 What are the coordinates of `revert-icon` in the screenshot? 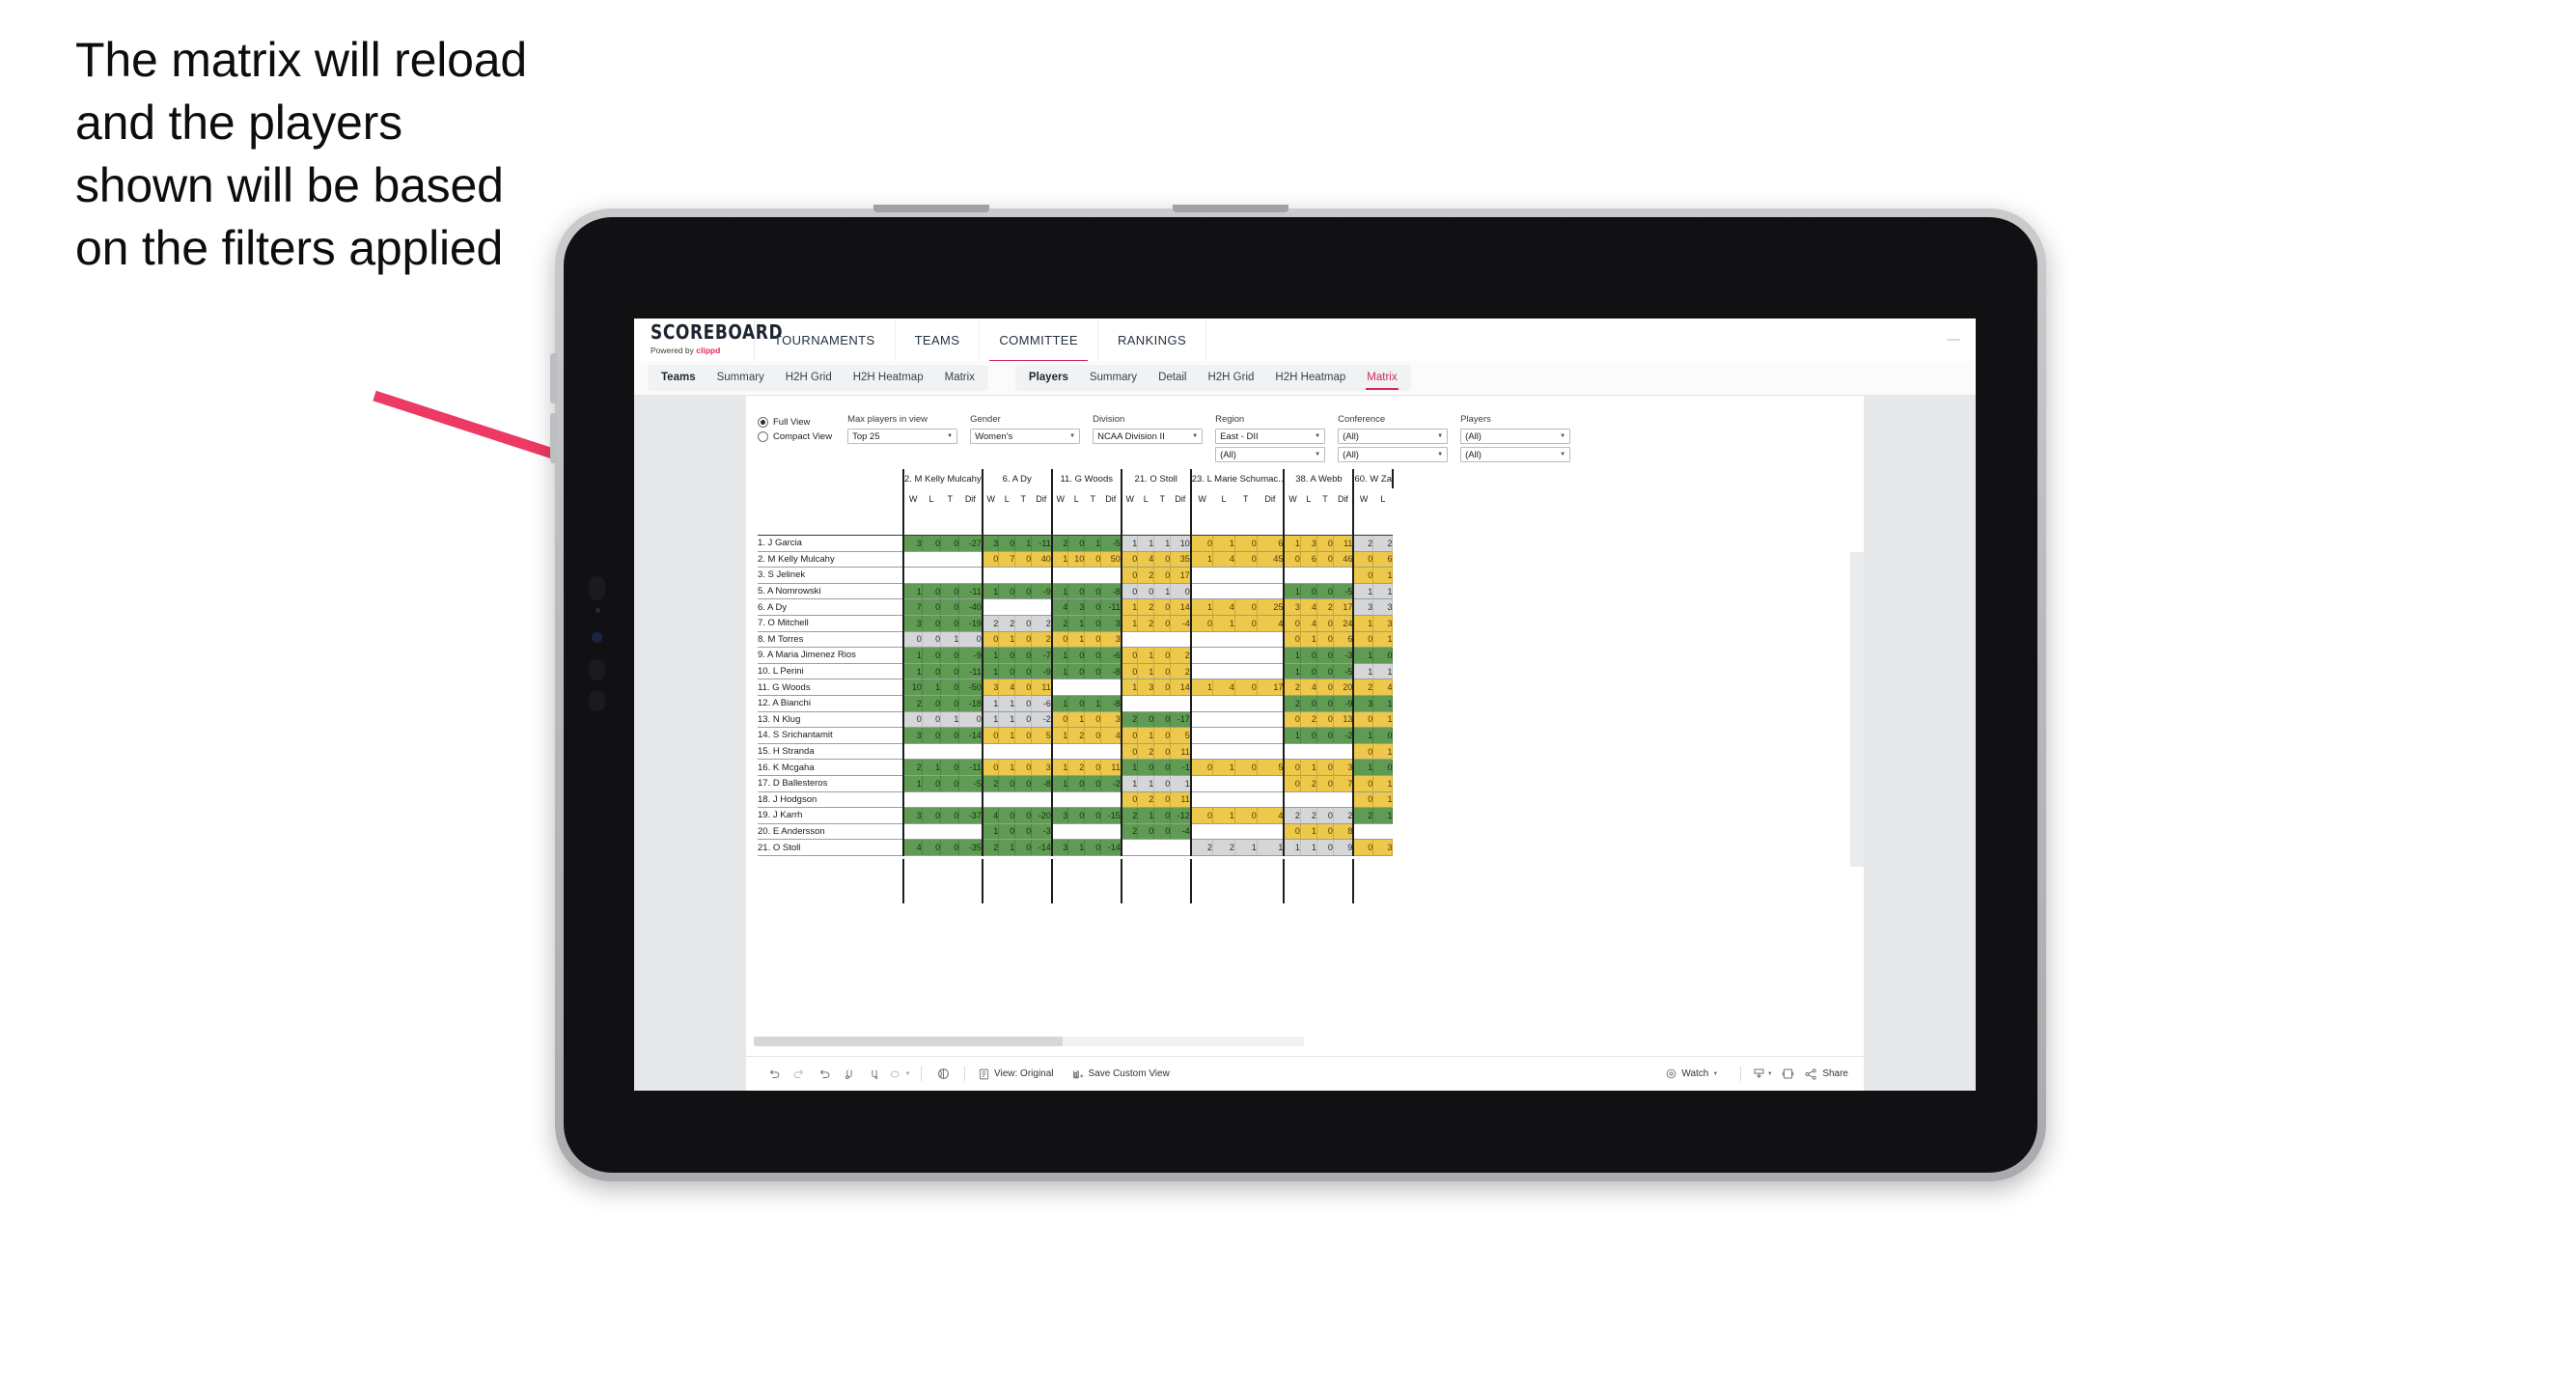 It's located at (824, 1074).